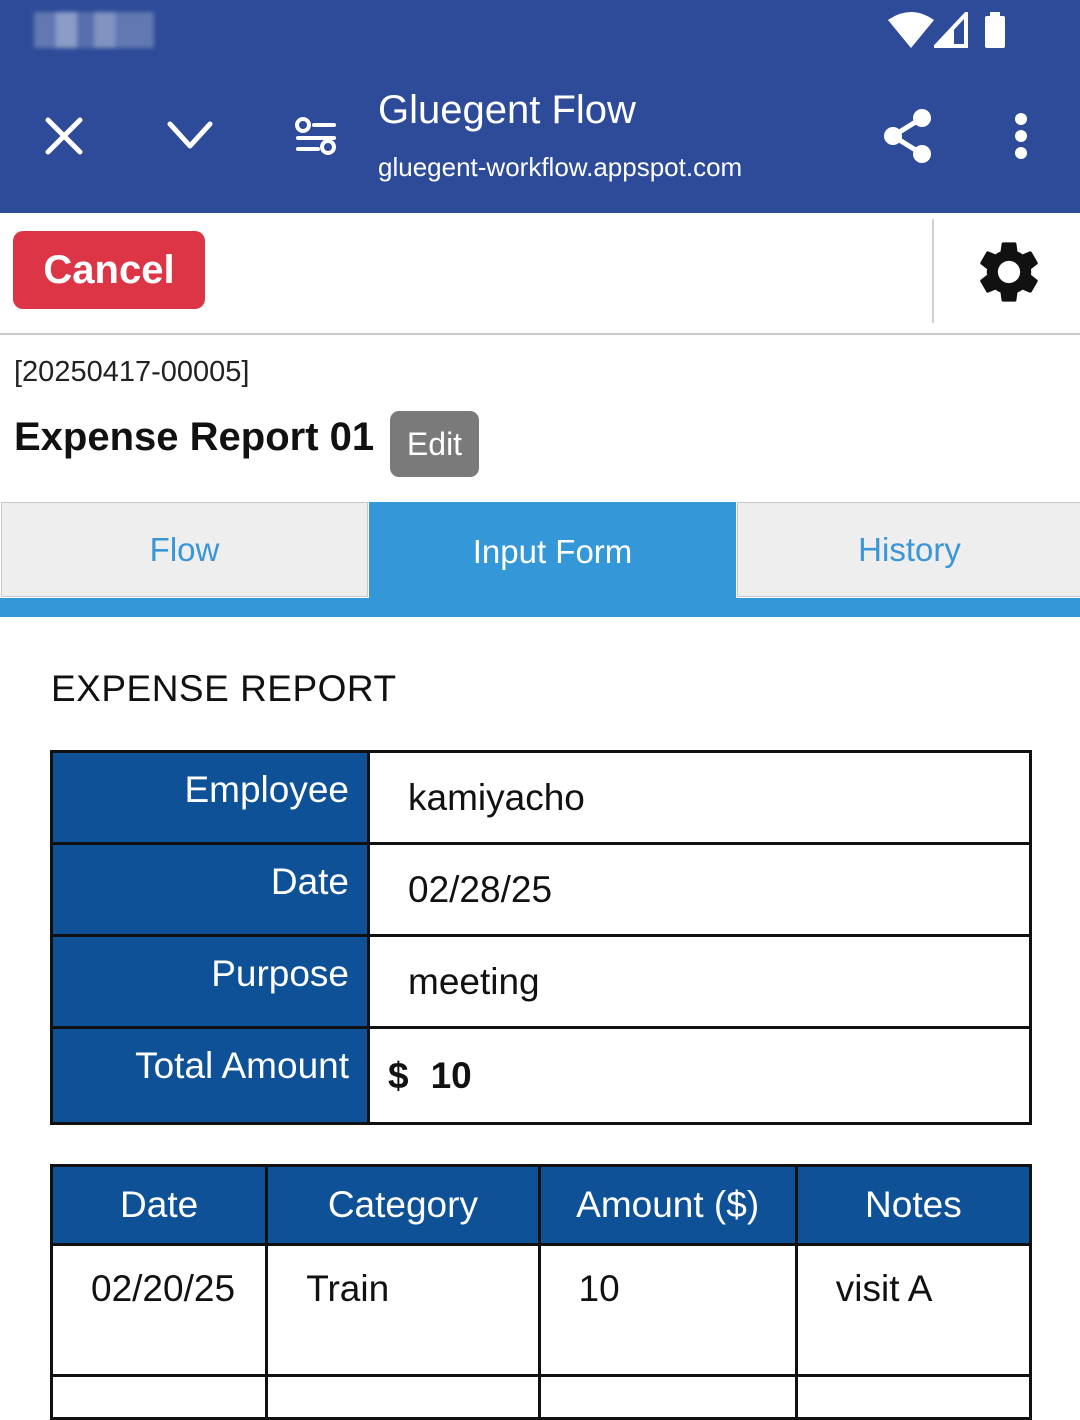 This screenshot has height=1420, width=1080. I want to click on tab-underline, so click(540, 607).